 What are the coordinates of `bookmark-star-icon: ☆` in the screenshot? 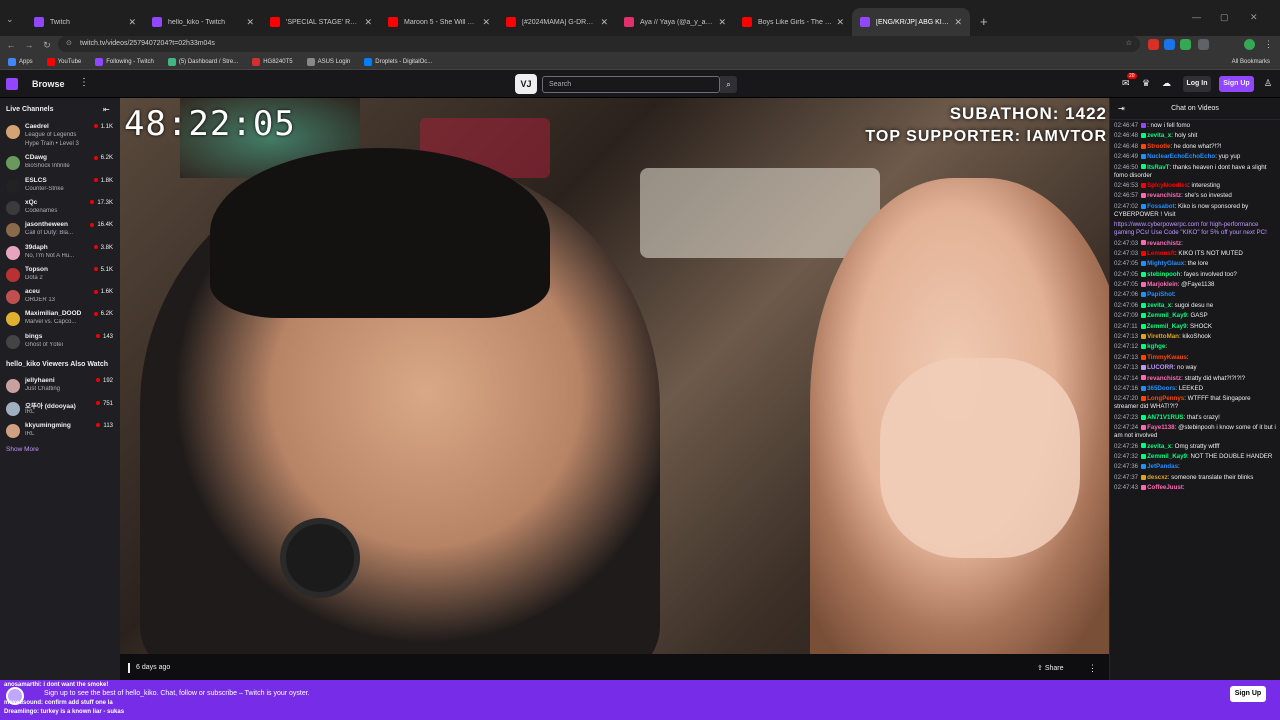 It's located at (1129, 44).